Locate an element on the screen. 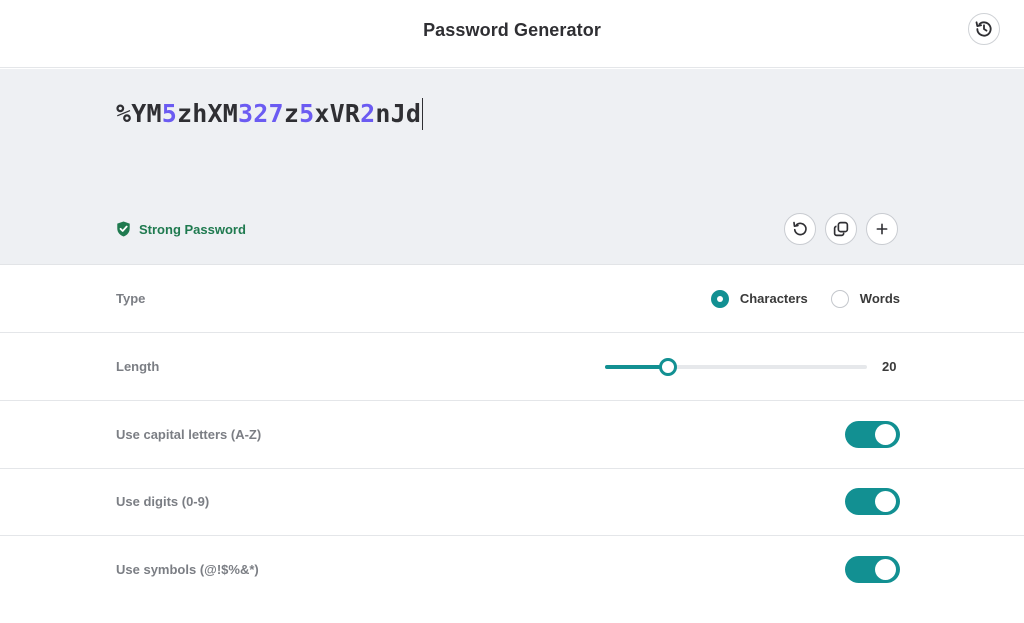 Image resolution: width=1024 pixels, height=623 pixels. regenerate-button is located at coordinates (800, 229).